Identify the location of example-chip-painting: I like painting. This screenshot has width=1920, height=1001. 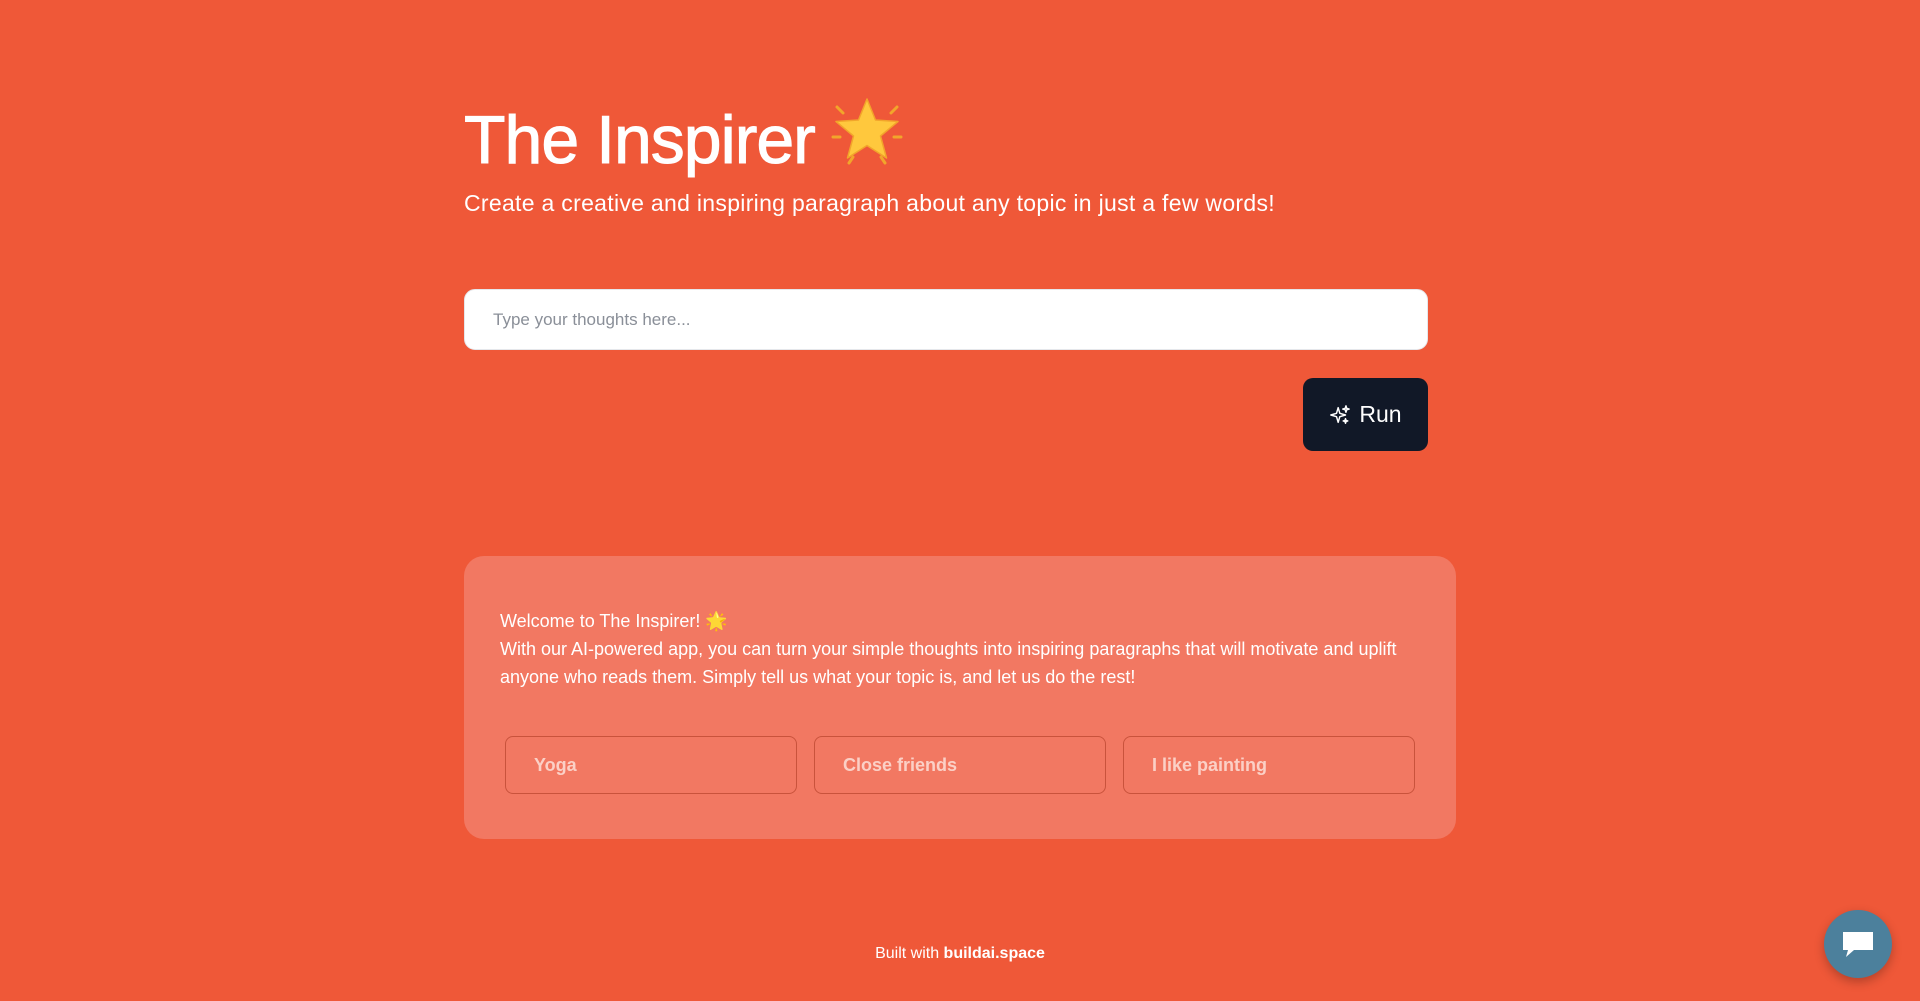
(1269, 765).